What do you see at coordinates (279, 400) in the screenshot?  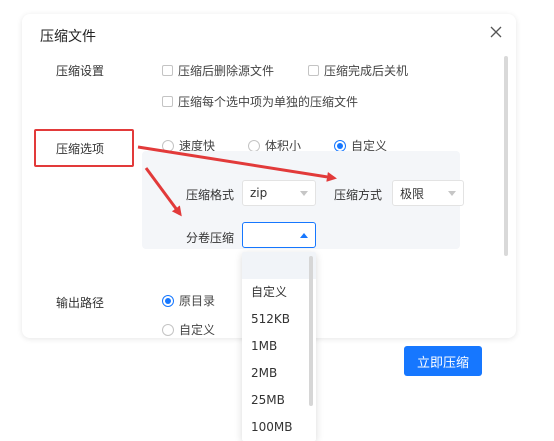 I see `dropdown-item: 25MB` at bounding box center [279, 400].